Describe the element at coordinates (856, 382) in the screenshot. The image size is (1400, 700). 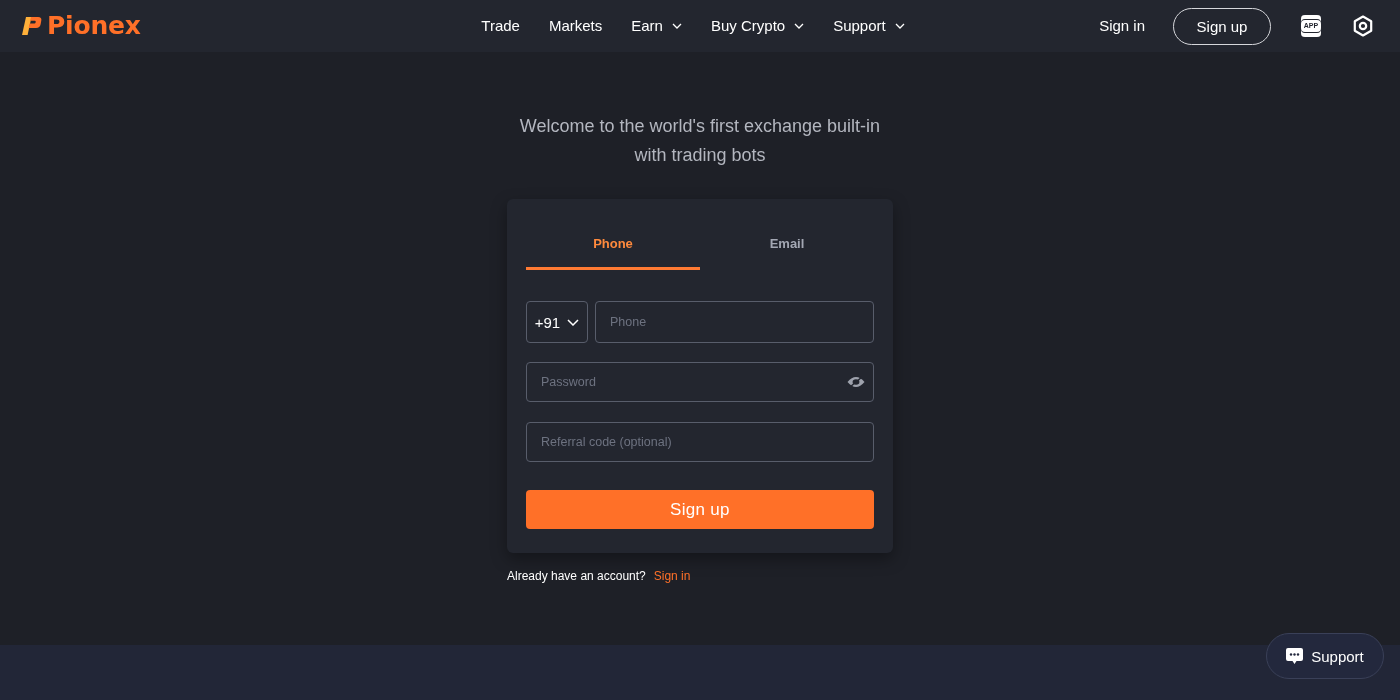
I see `eye-icon` at that location.